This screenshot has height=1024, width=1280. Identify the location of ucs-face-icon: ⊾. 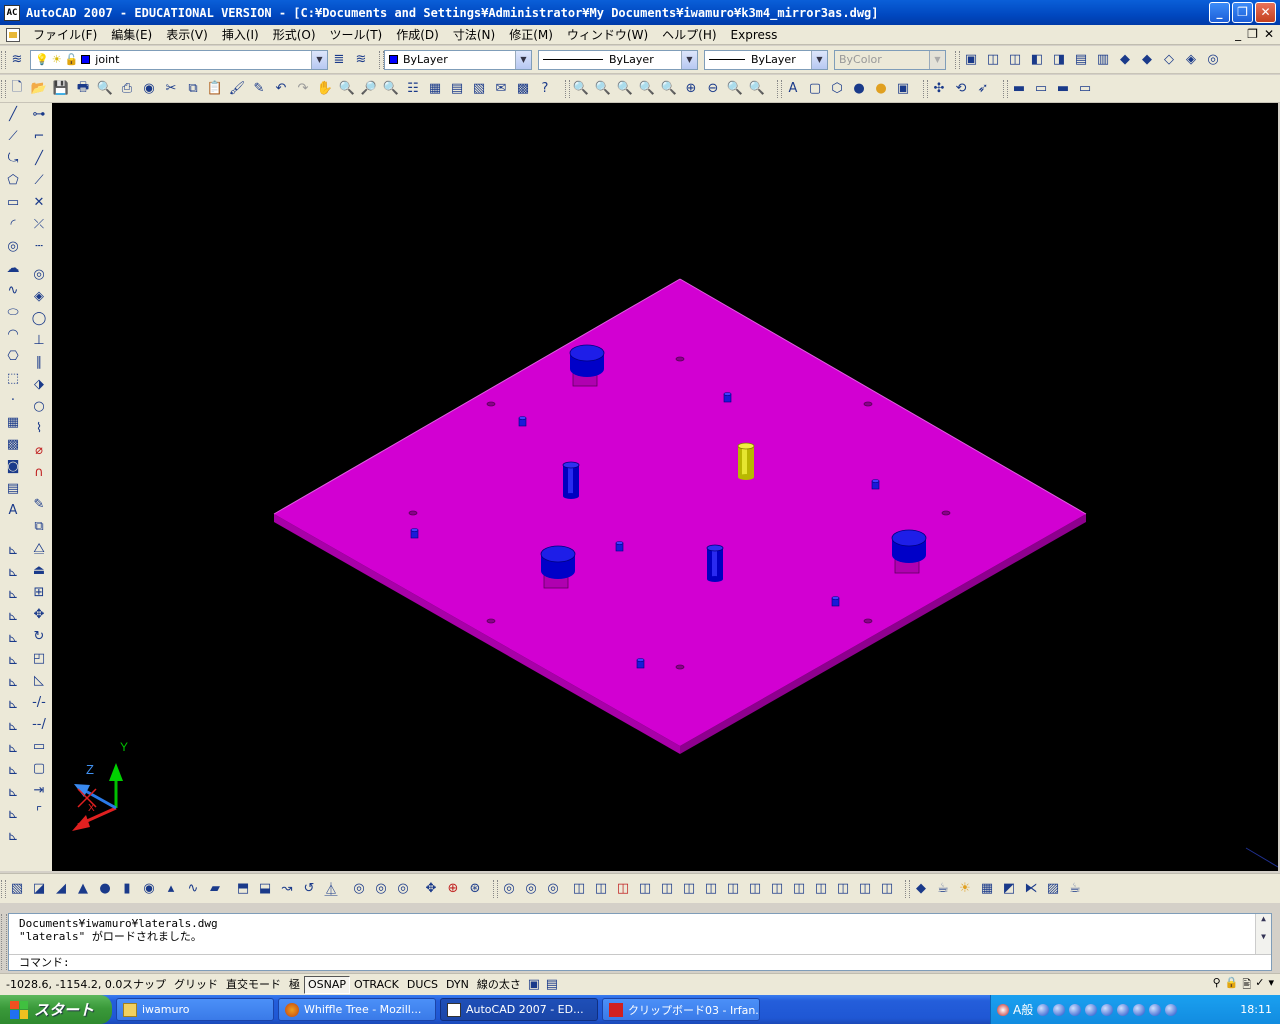
(13, 616).